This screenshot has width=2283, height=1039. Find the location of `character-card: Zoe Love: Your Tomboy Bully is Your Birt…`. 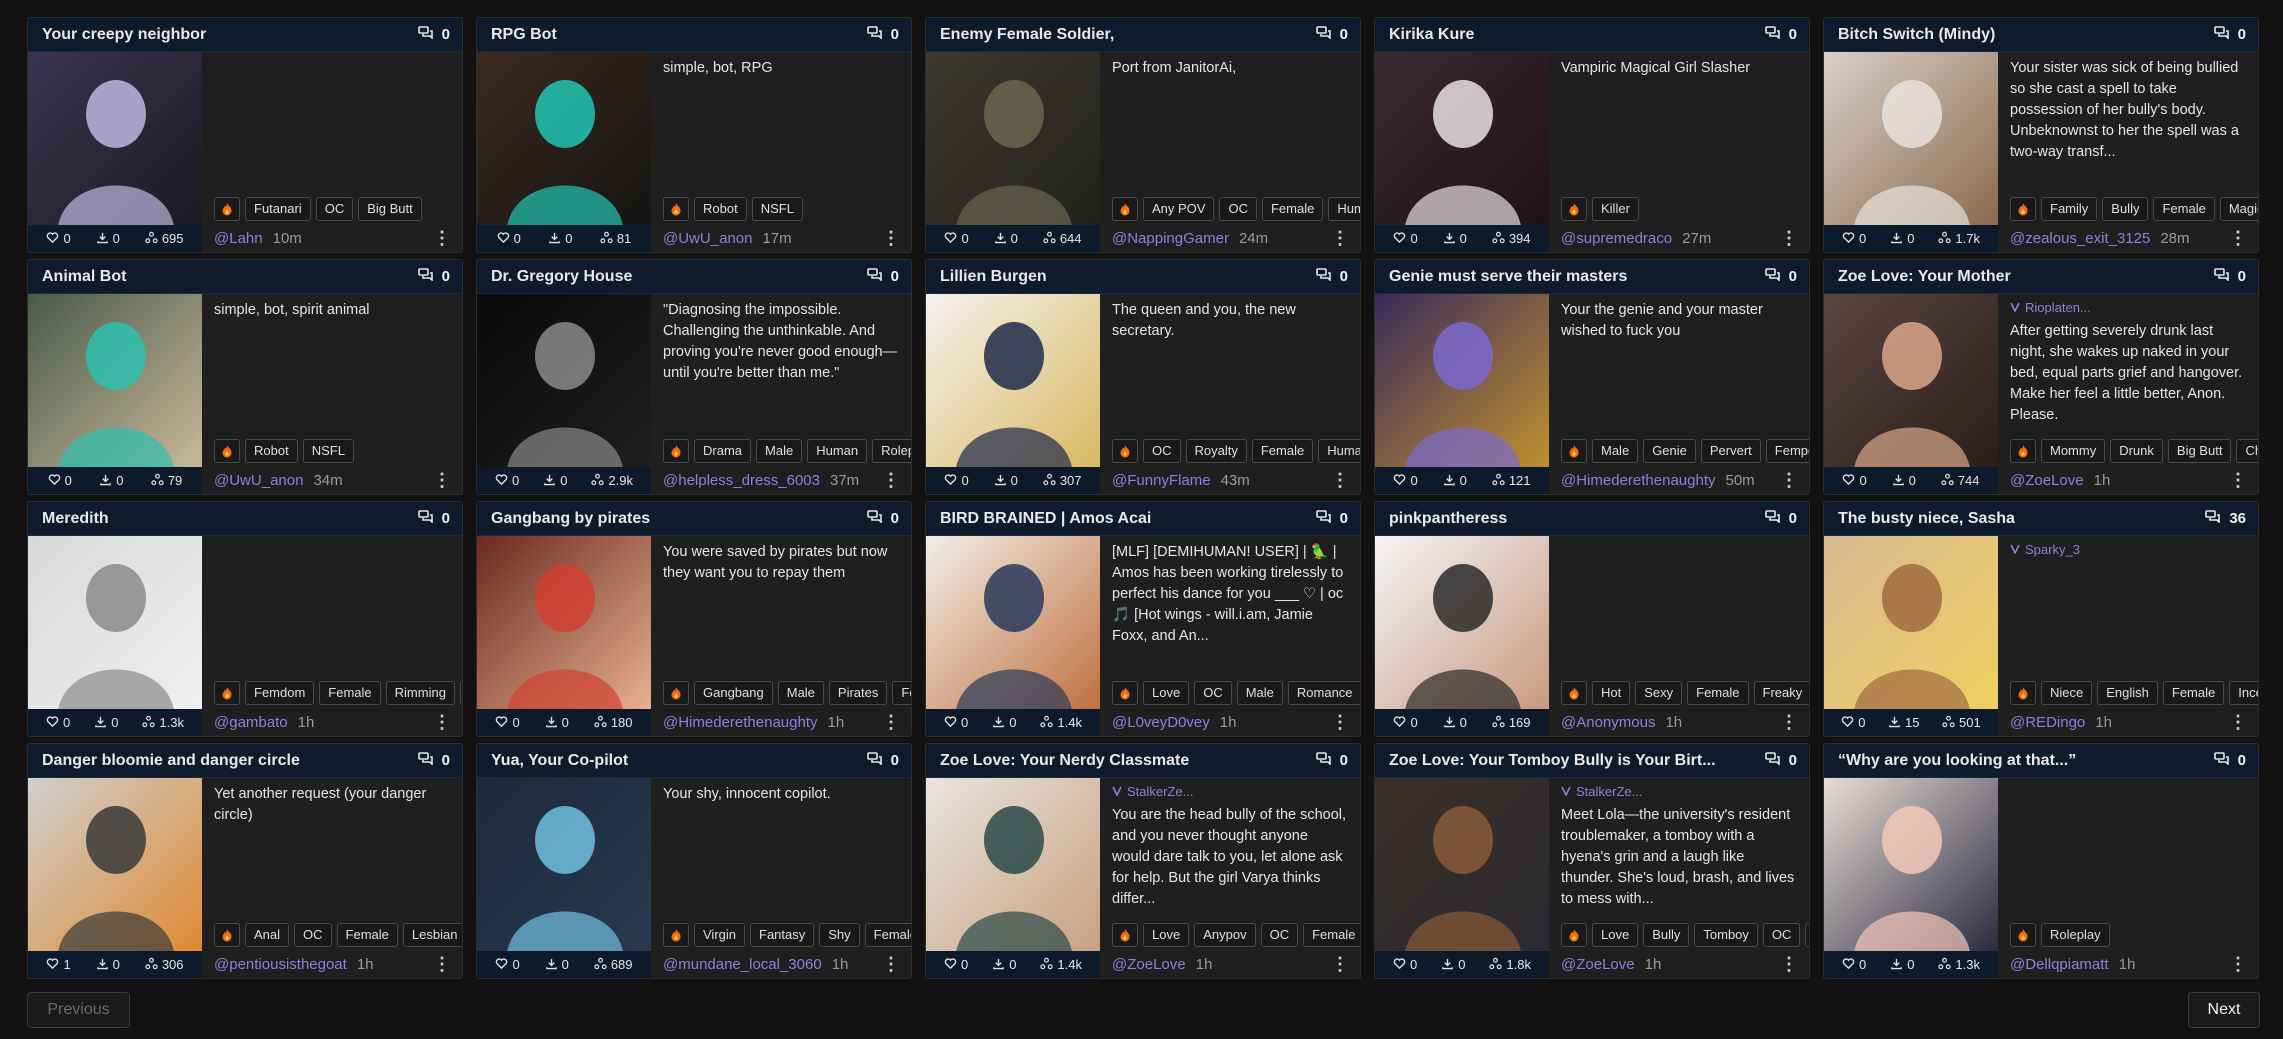

character-card: Zoe Love: Your Tomboy Bully is Your Birt… is located at coordinates (1592, 861).